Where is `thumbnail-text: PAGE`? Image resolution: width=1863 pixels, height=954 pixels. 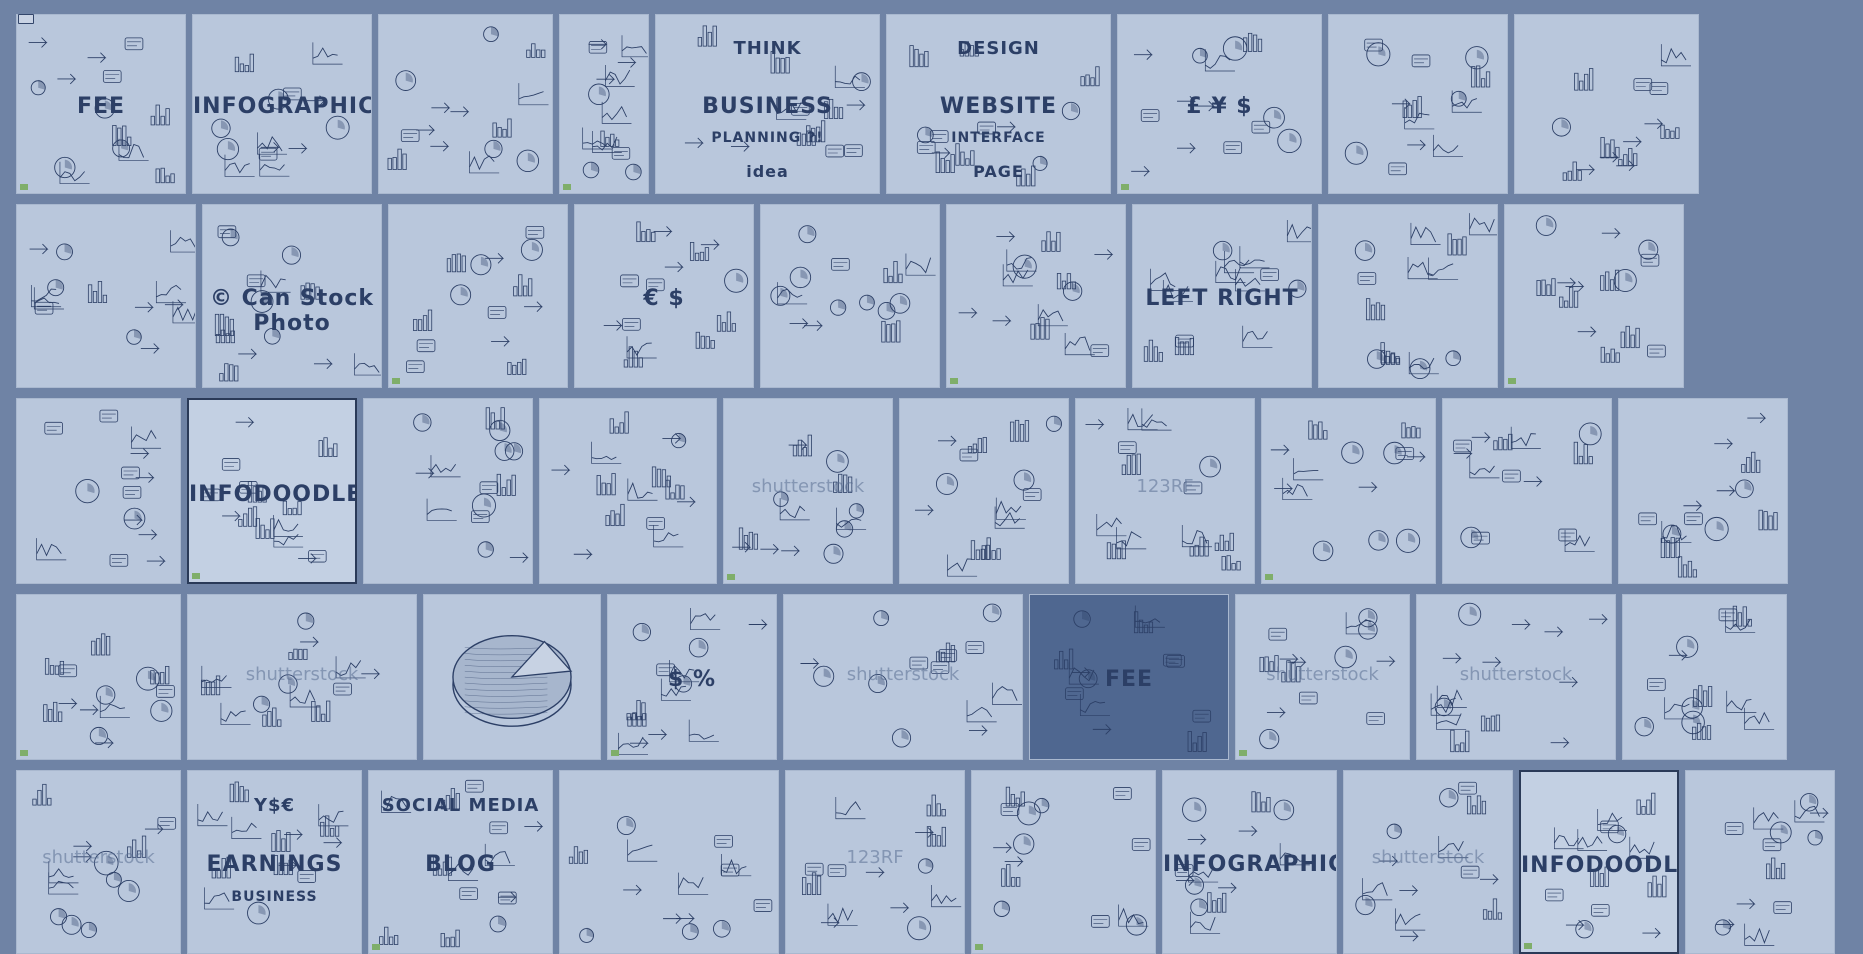
thumbnail-text: PAGE is located at coordinates (998, 171).